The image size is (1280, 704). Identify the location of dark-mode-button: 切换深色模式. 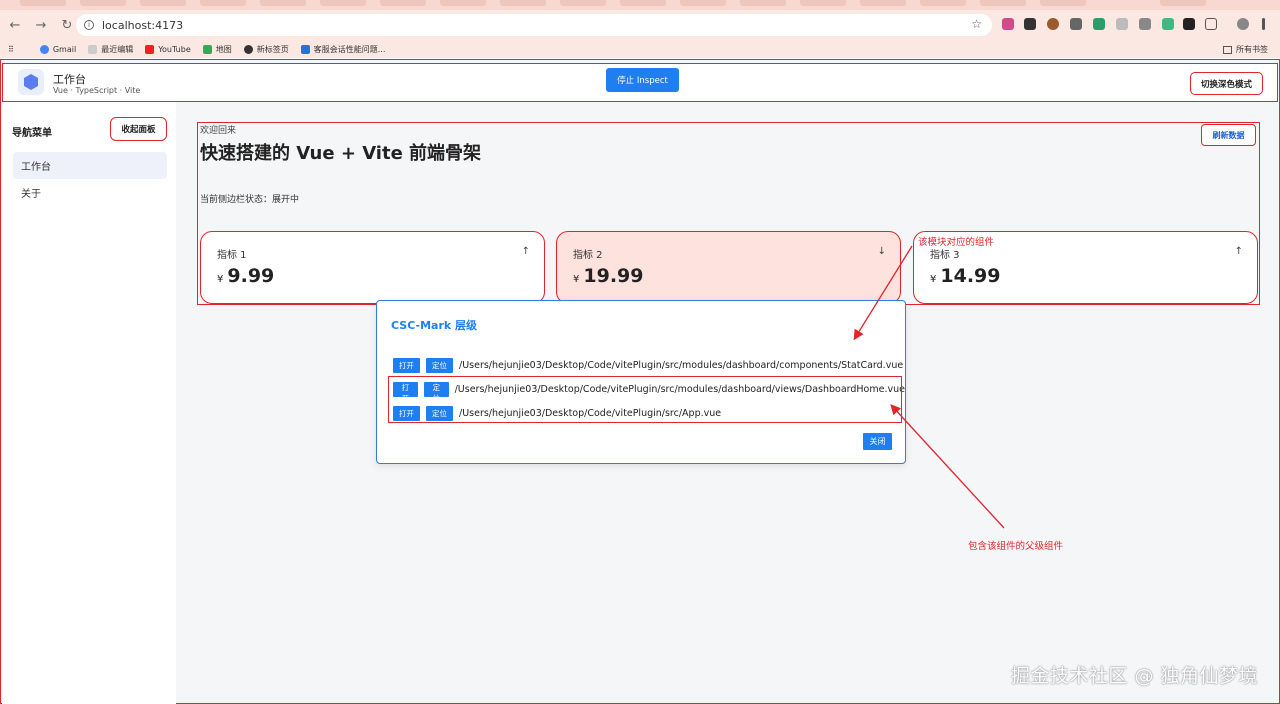
(1226, 83).